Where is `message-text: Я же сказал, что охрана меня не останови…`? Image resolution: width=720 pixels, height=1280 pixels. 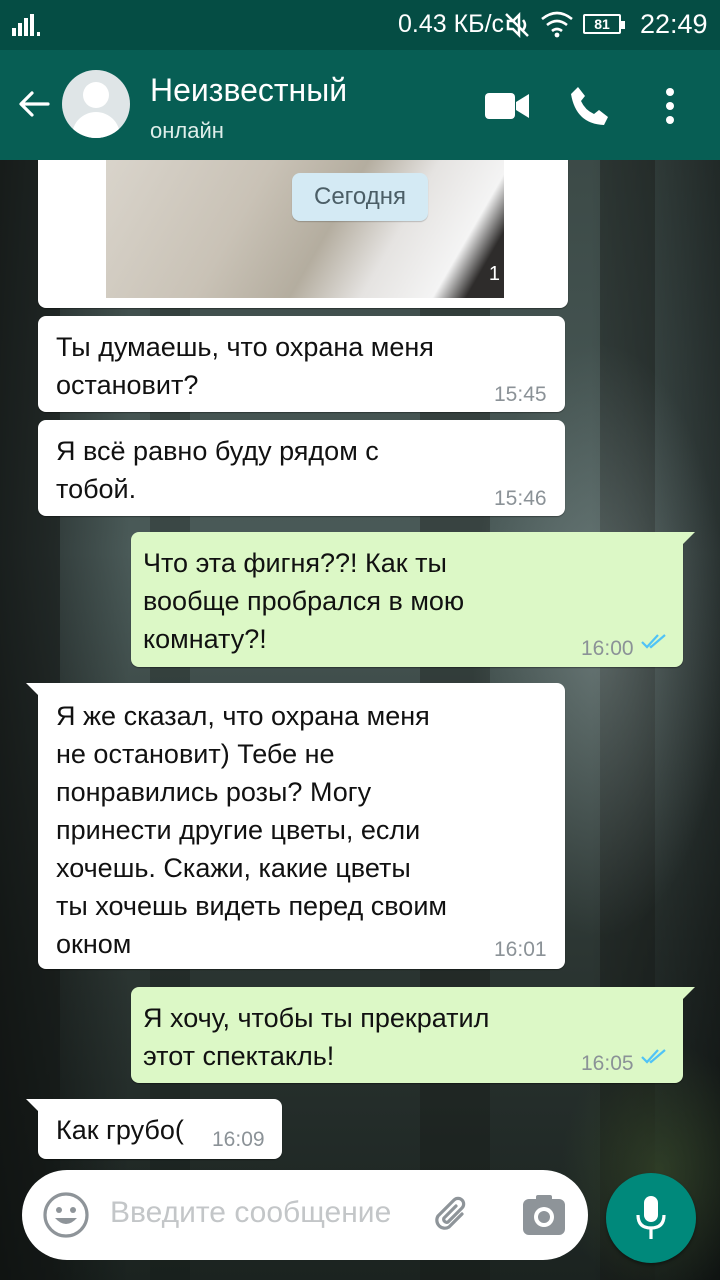
message-text: Я же сказал, что охрана меня не останови… is located at coordinates (251, 830).